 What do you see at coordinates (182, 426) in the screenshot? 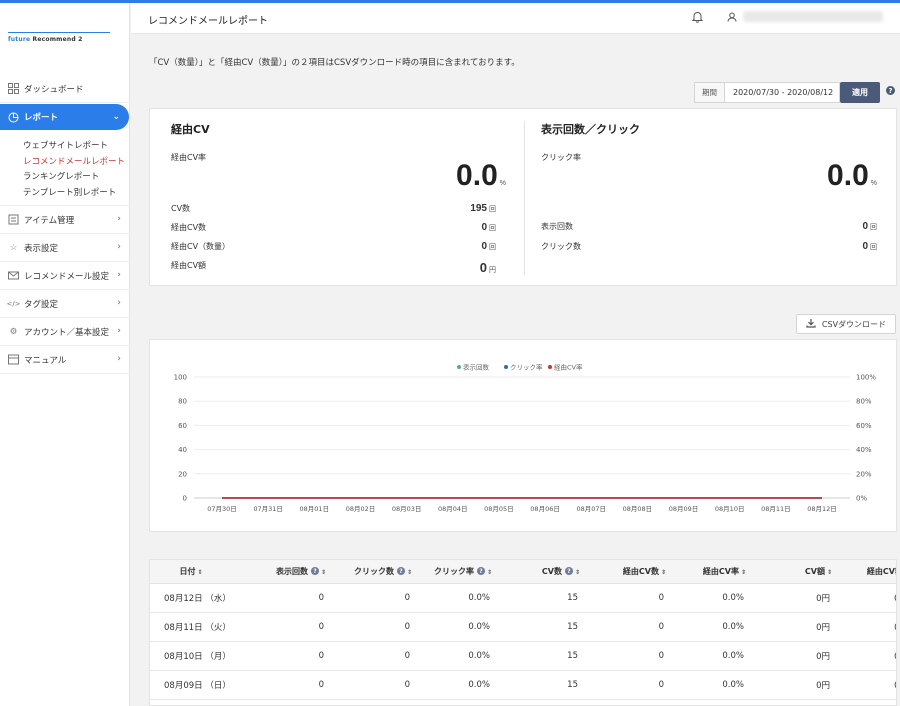
I see `y-tick-label-left: 60` at bounding box center [182, 426].